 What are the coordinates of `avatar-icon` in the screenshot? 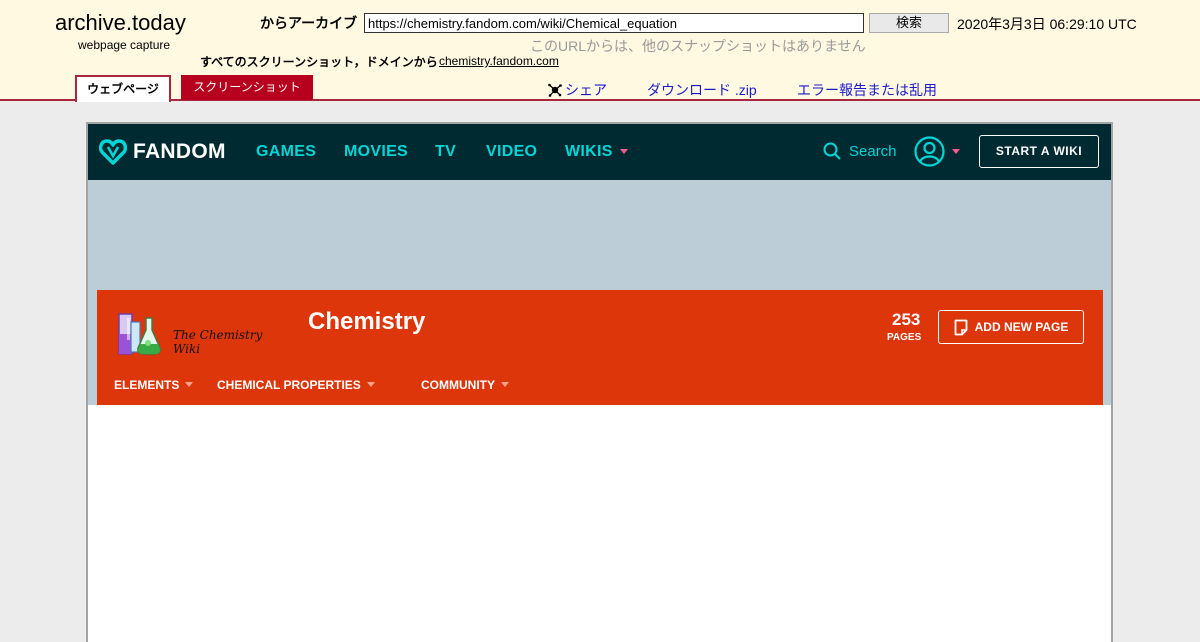 It's located at (929, 151).